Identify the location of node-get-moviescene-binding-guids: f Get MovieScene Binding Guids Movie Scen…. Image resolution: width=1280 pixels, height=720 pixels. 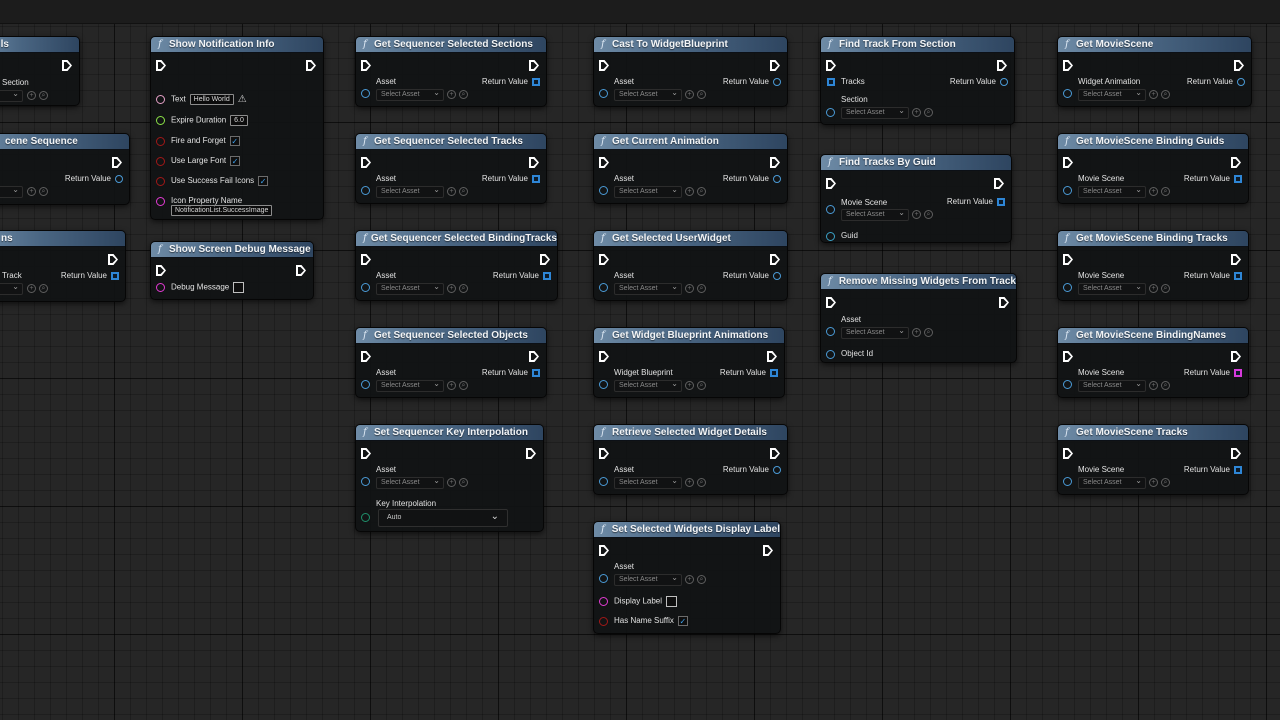
(1153, 168).